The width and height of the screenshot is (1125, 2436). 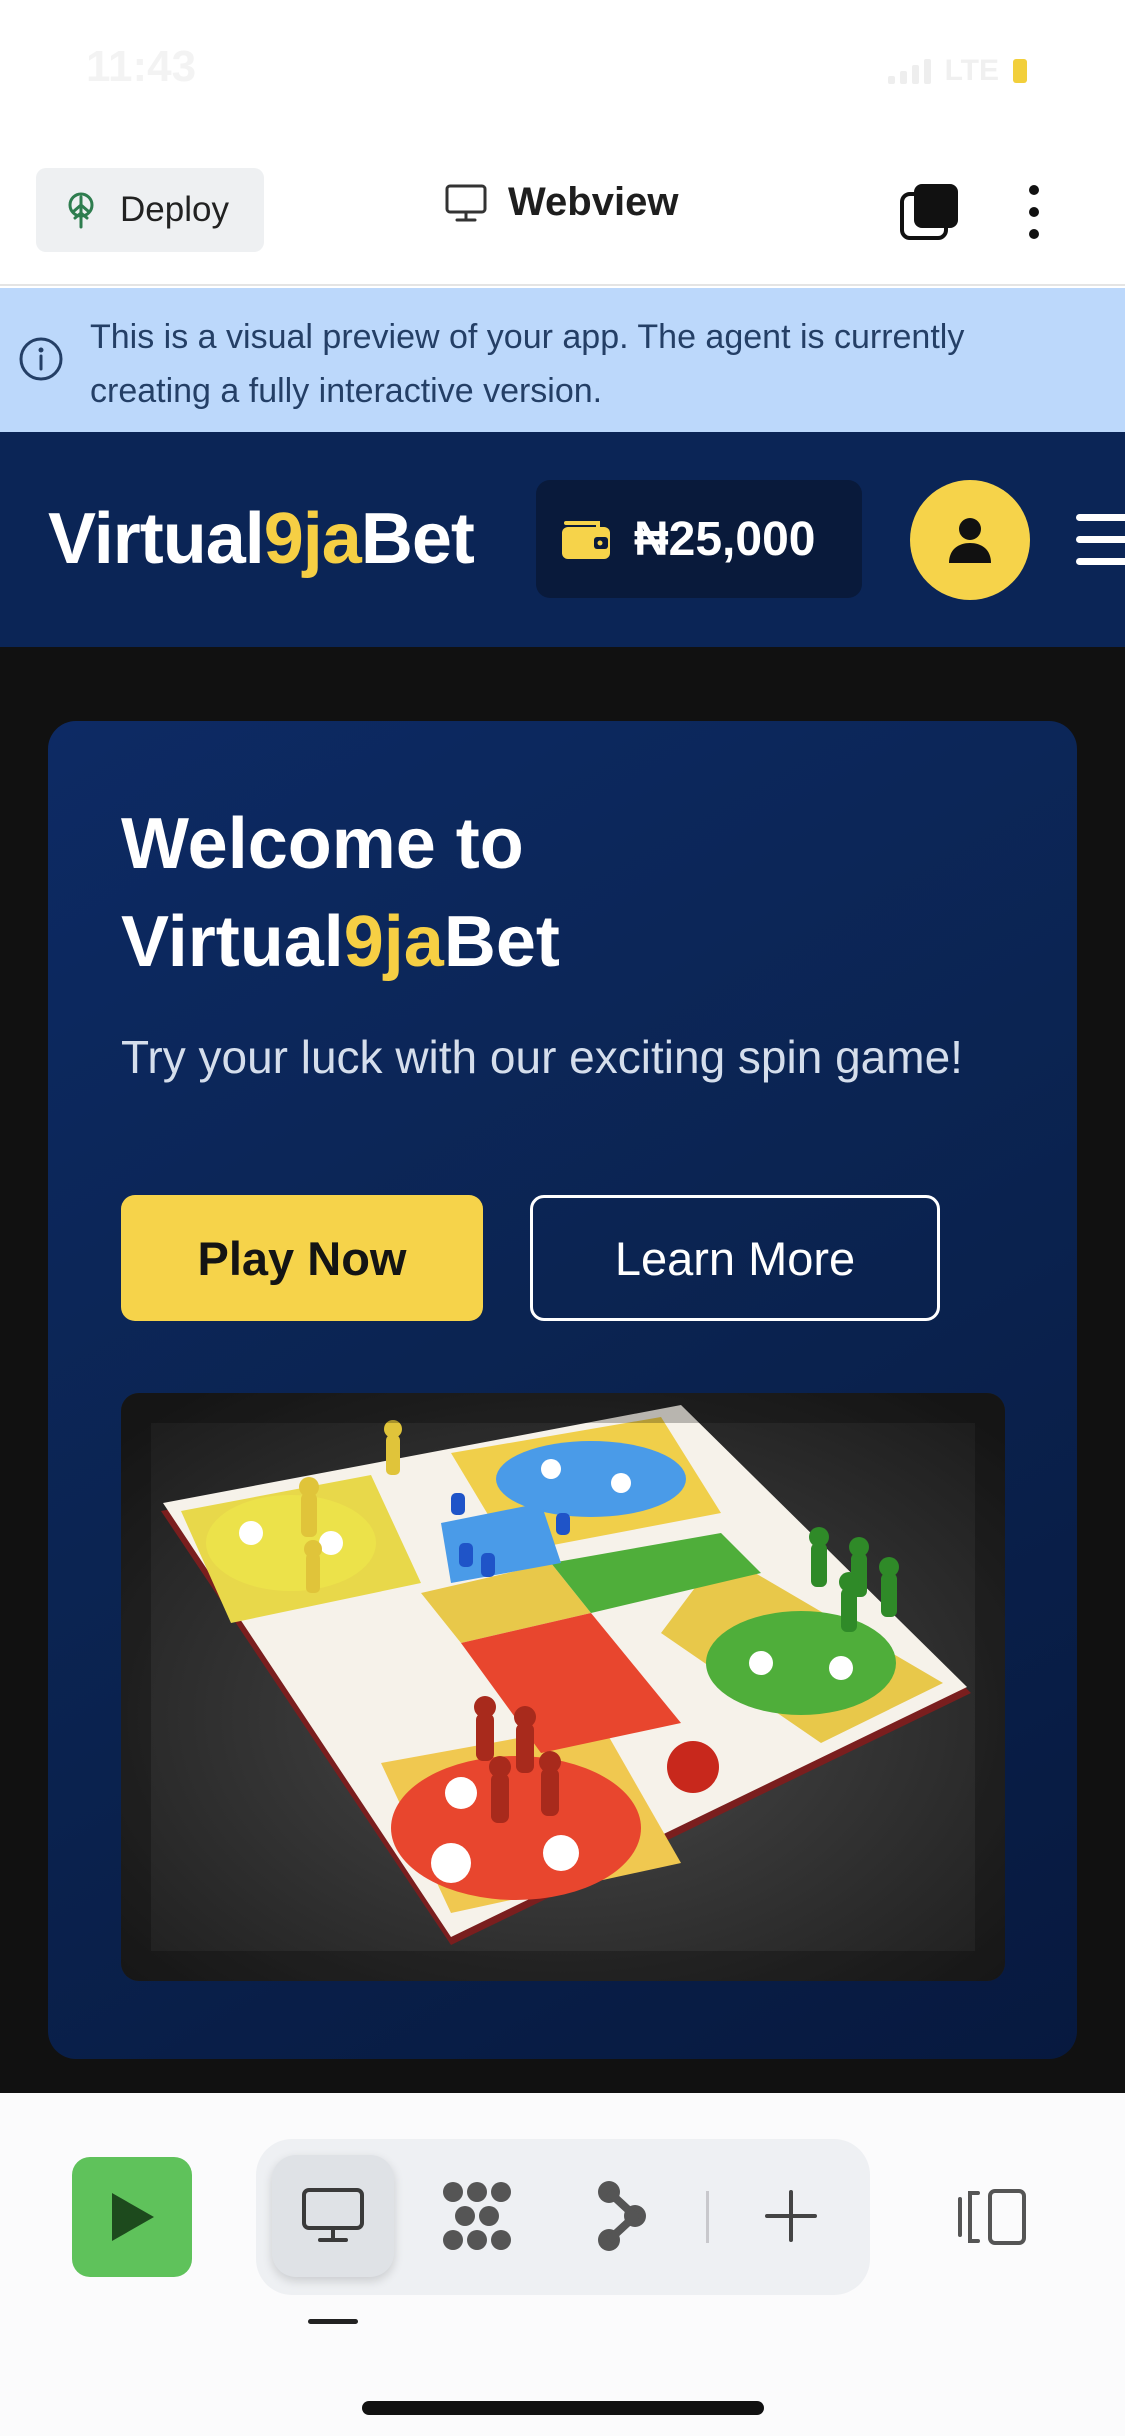 I want to click on info-icon, so click(x=41, y=359).